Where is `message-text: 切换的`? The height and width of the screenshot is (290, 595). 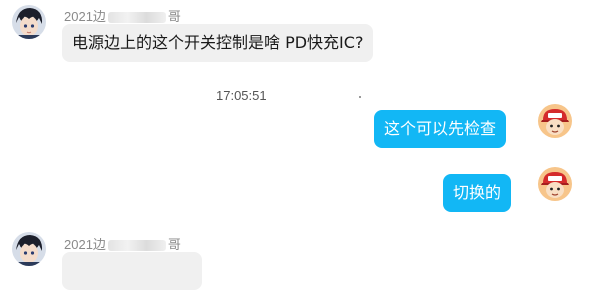 message-text: 切换的 is located at coordinates (477, 192).